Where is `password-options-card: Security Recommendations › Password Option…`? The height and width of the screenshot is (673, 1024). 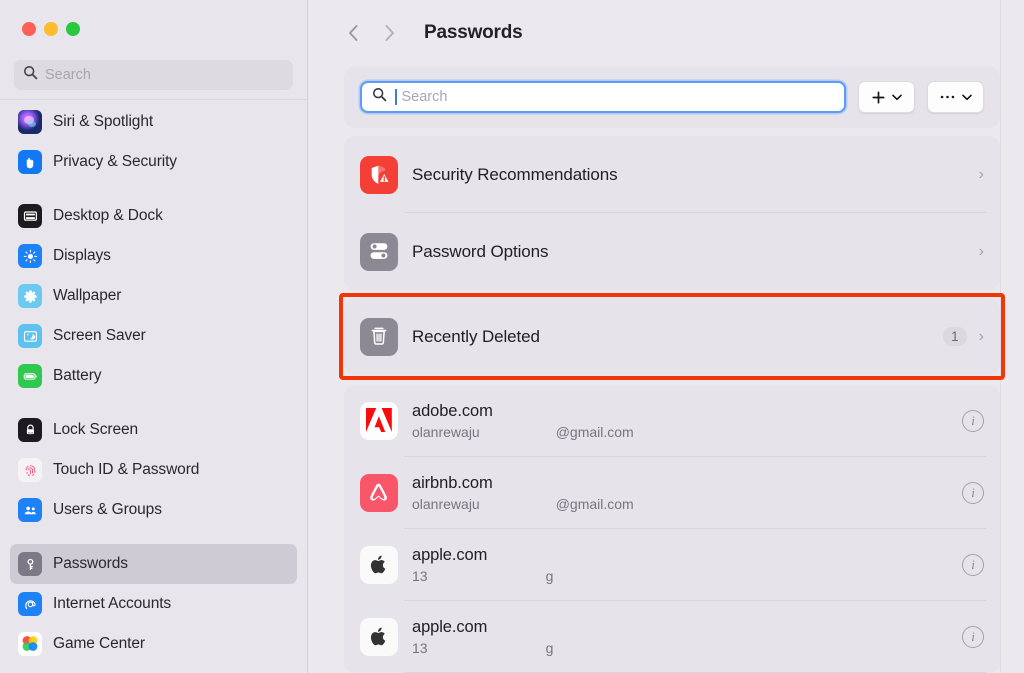
password-options-card: Security Recommendations › Password Option… is located at coordinates (672, 213).